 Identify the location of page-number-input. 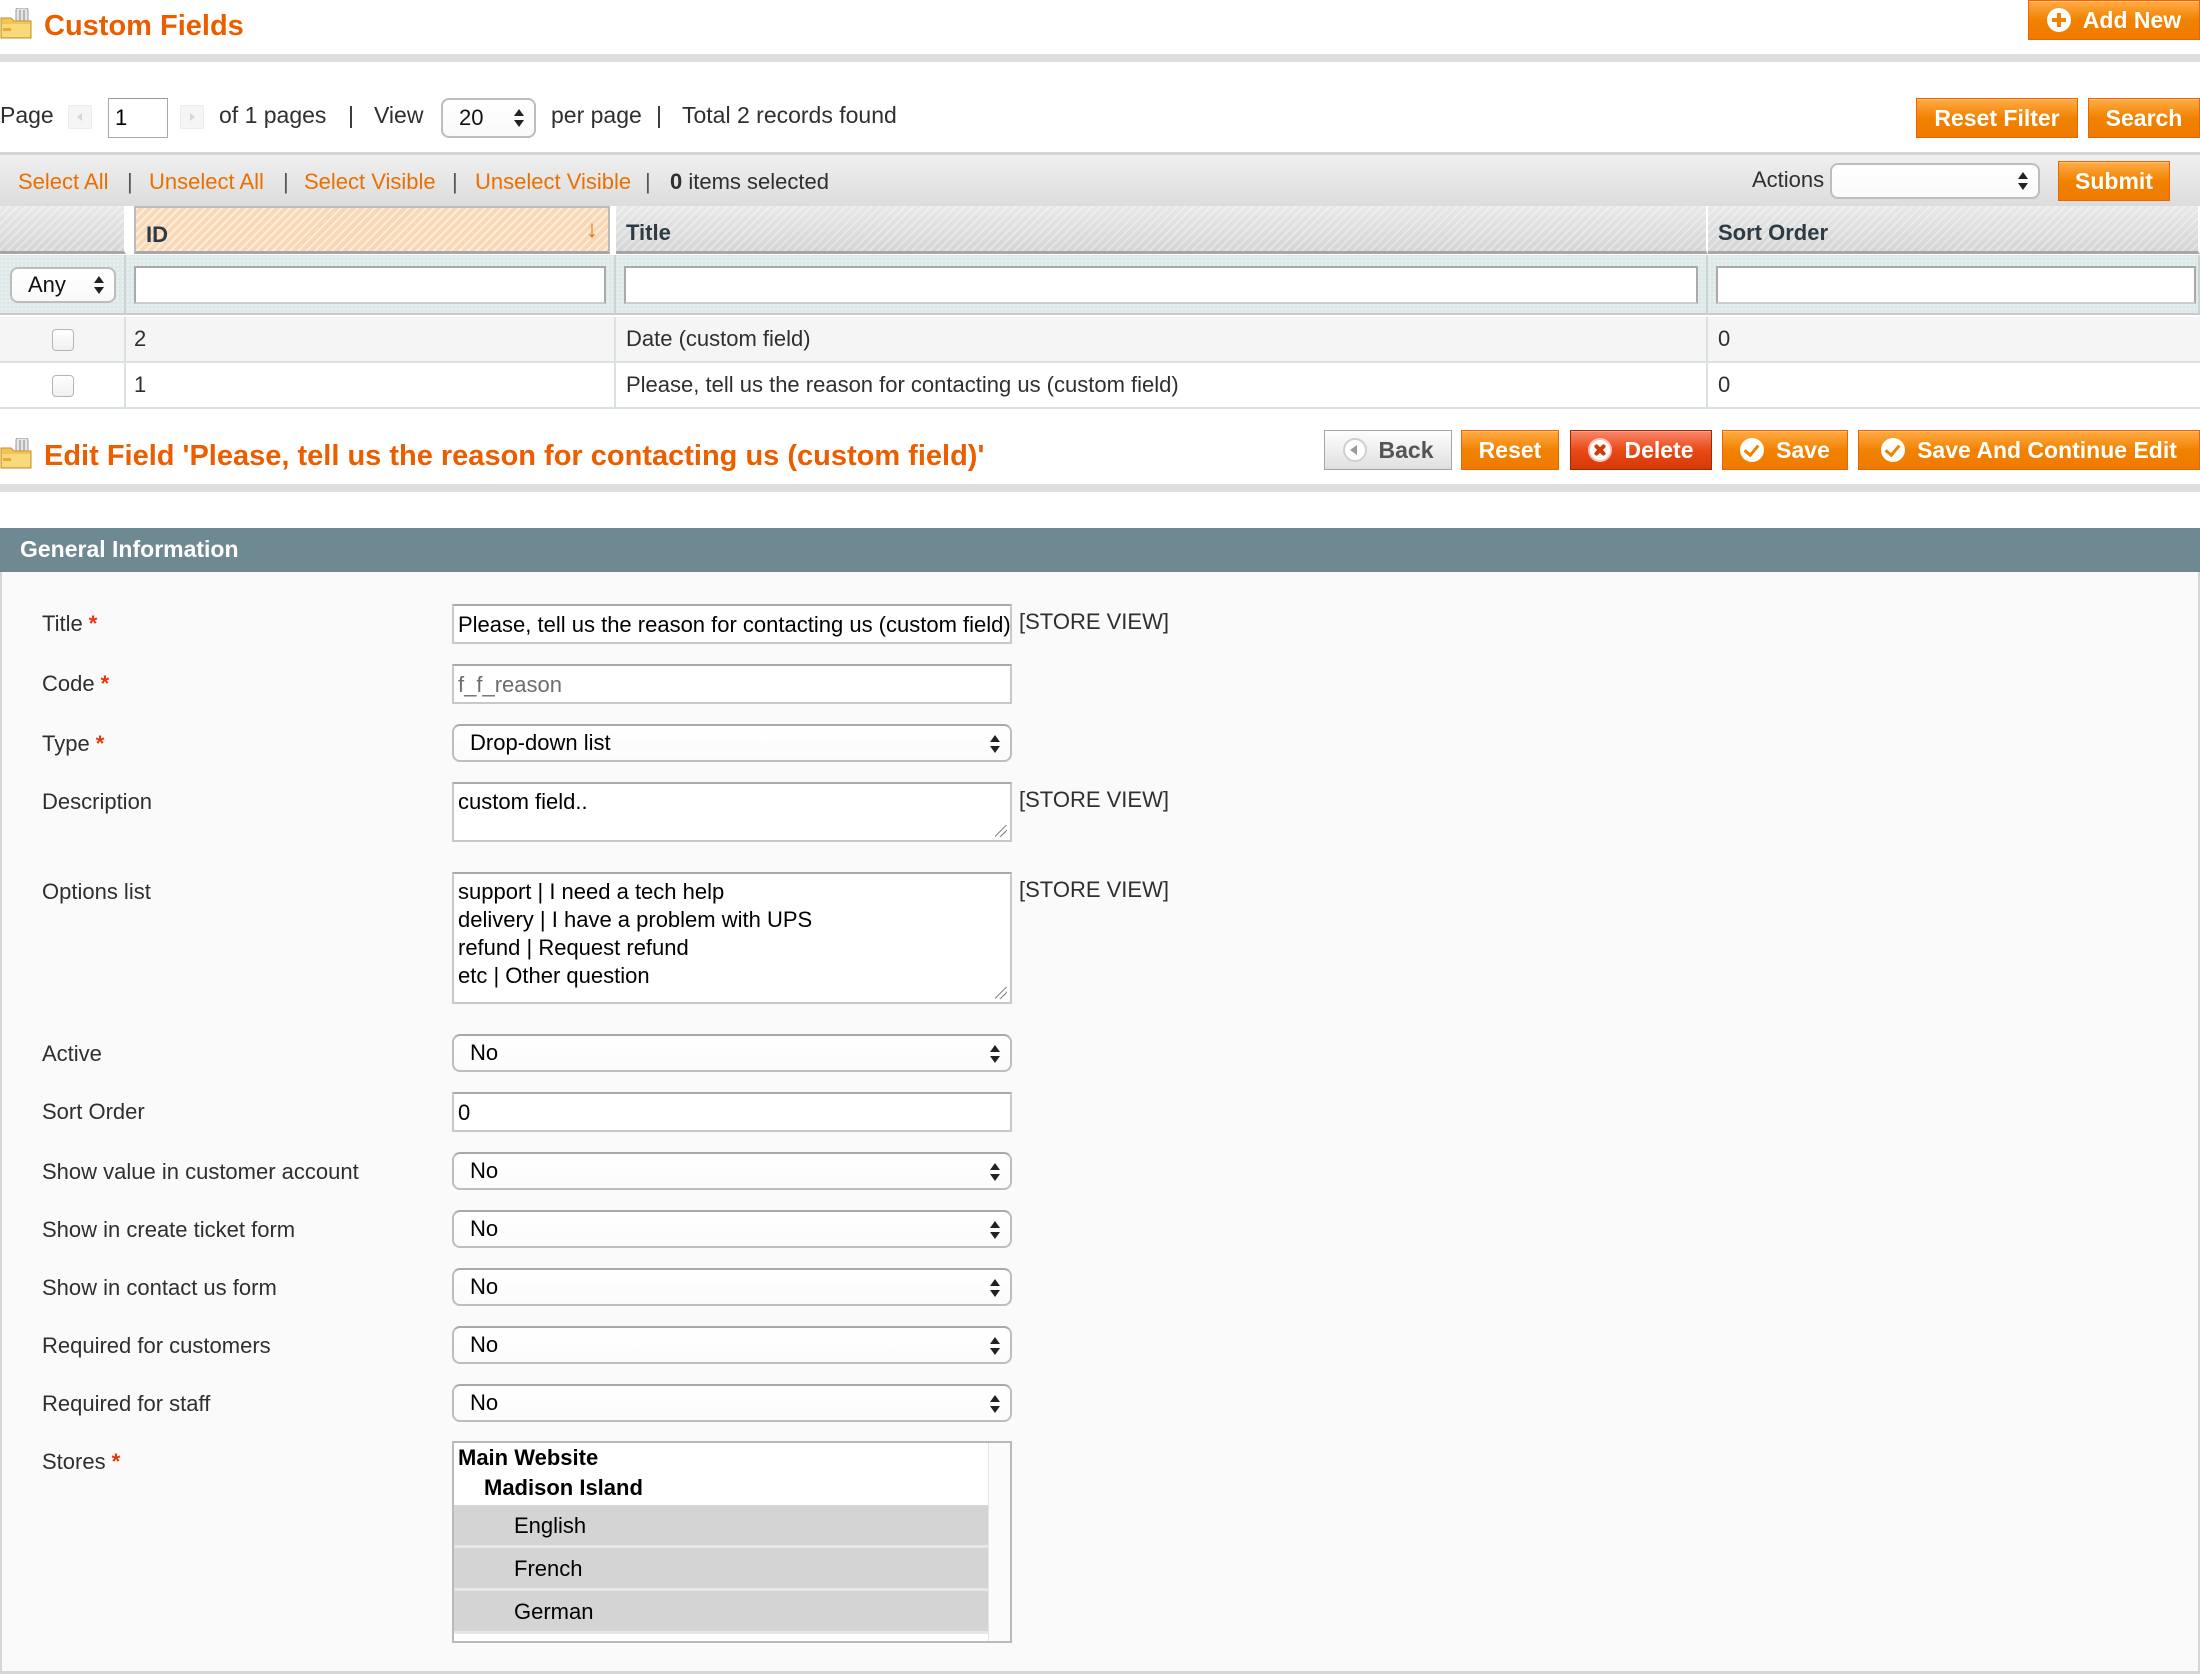
(138, 118).